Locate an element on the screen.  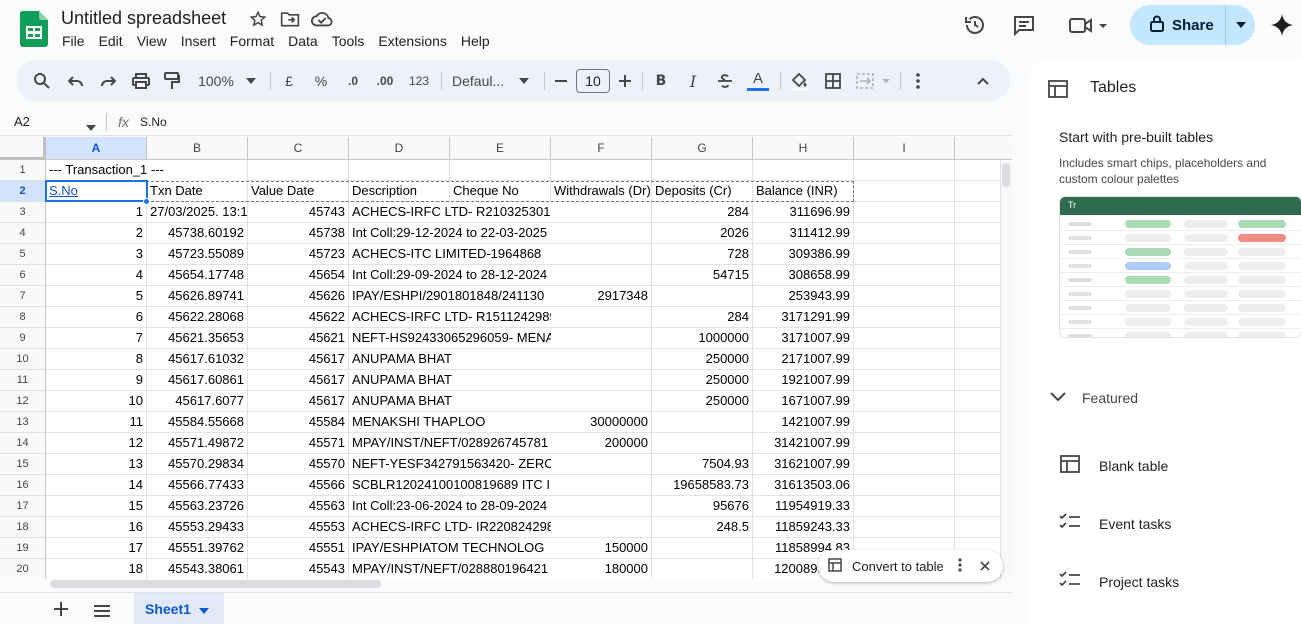
increase-font-size-icon is located at coordinates (625, 81).